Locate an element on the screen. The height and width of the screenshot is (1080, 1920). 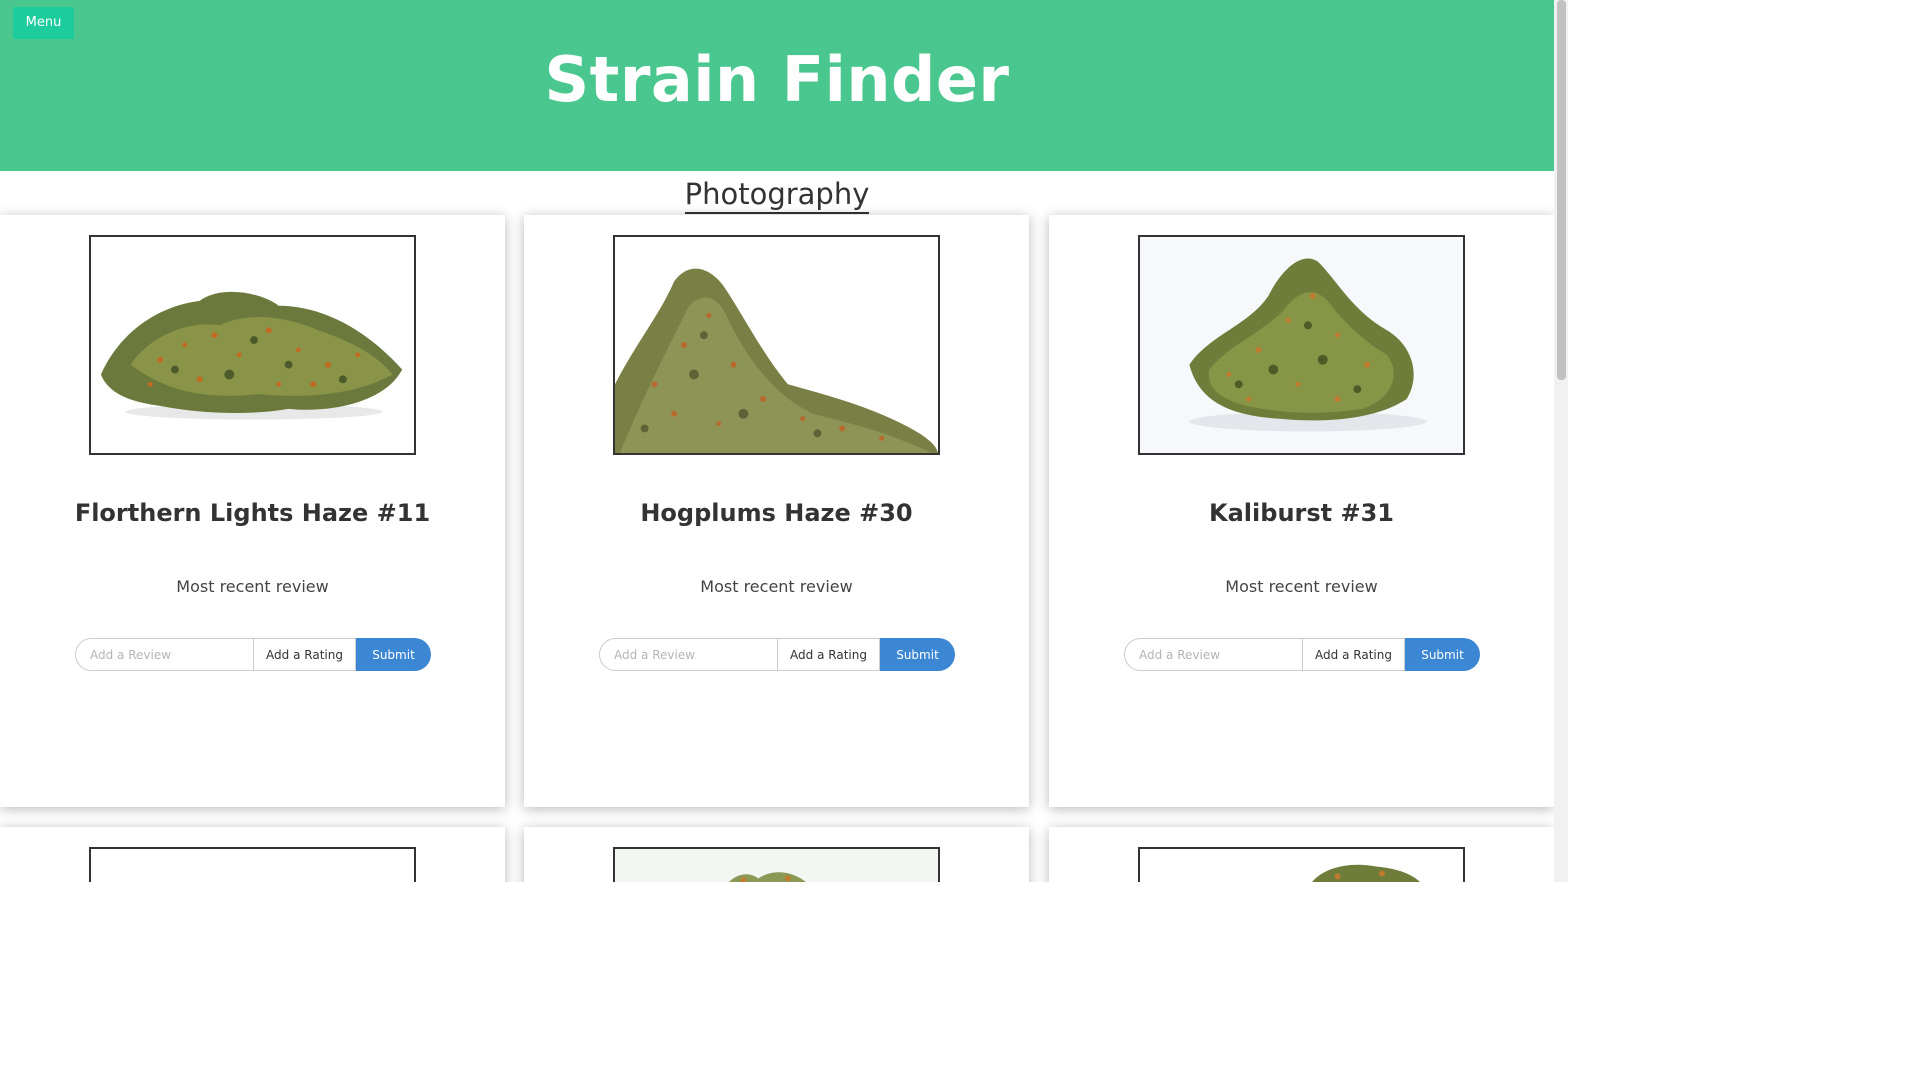
section-heading: Photography is located at coordinates (777, 195).